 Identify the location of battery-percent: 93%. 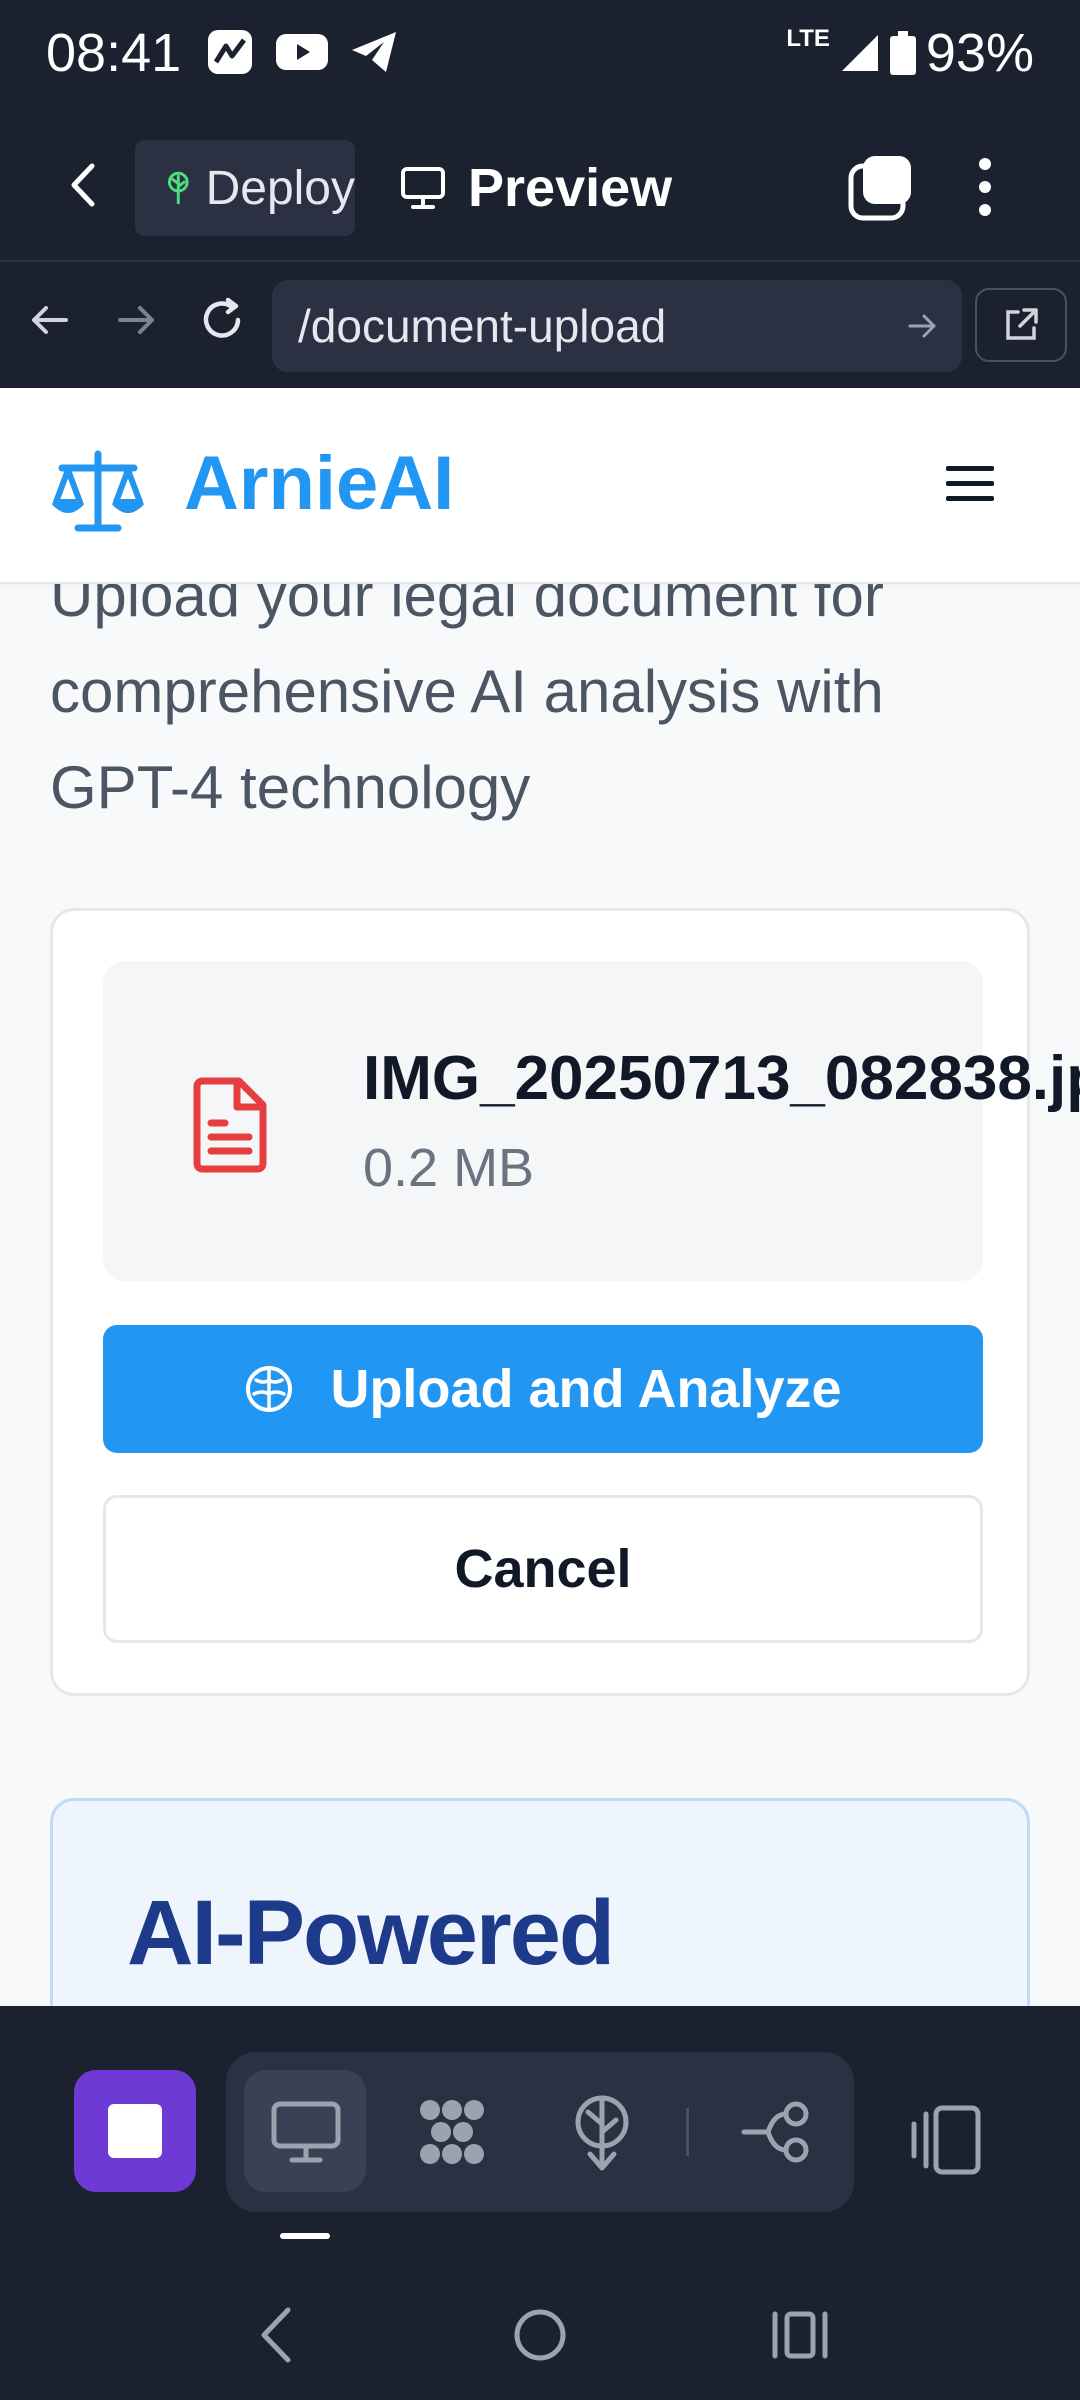
(979, 53).